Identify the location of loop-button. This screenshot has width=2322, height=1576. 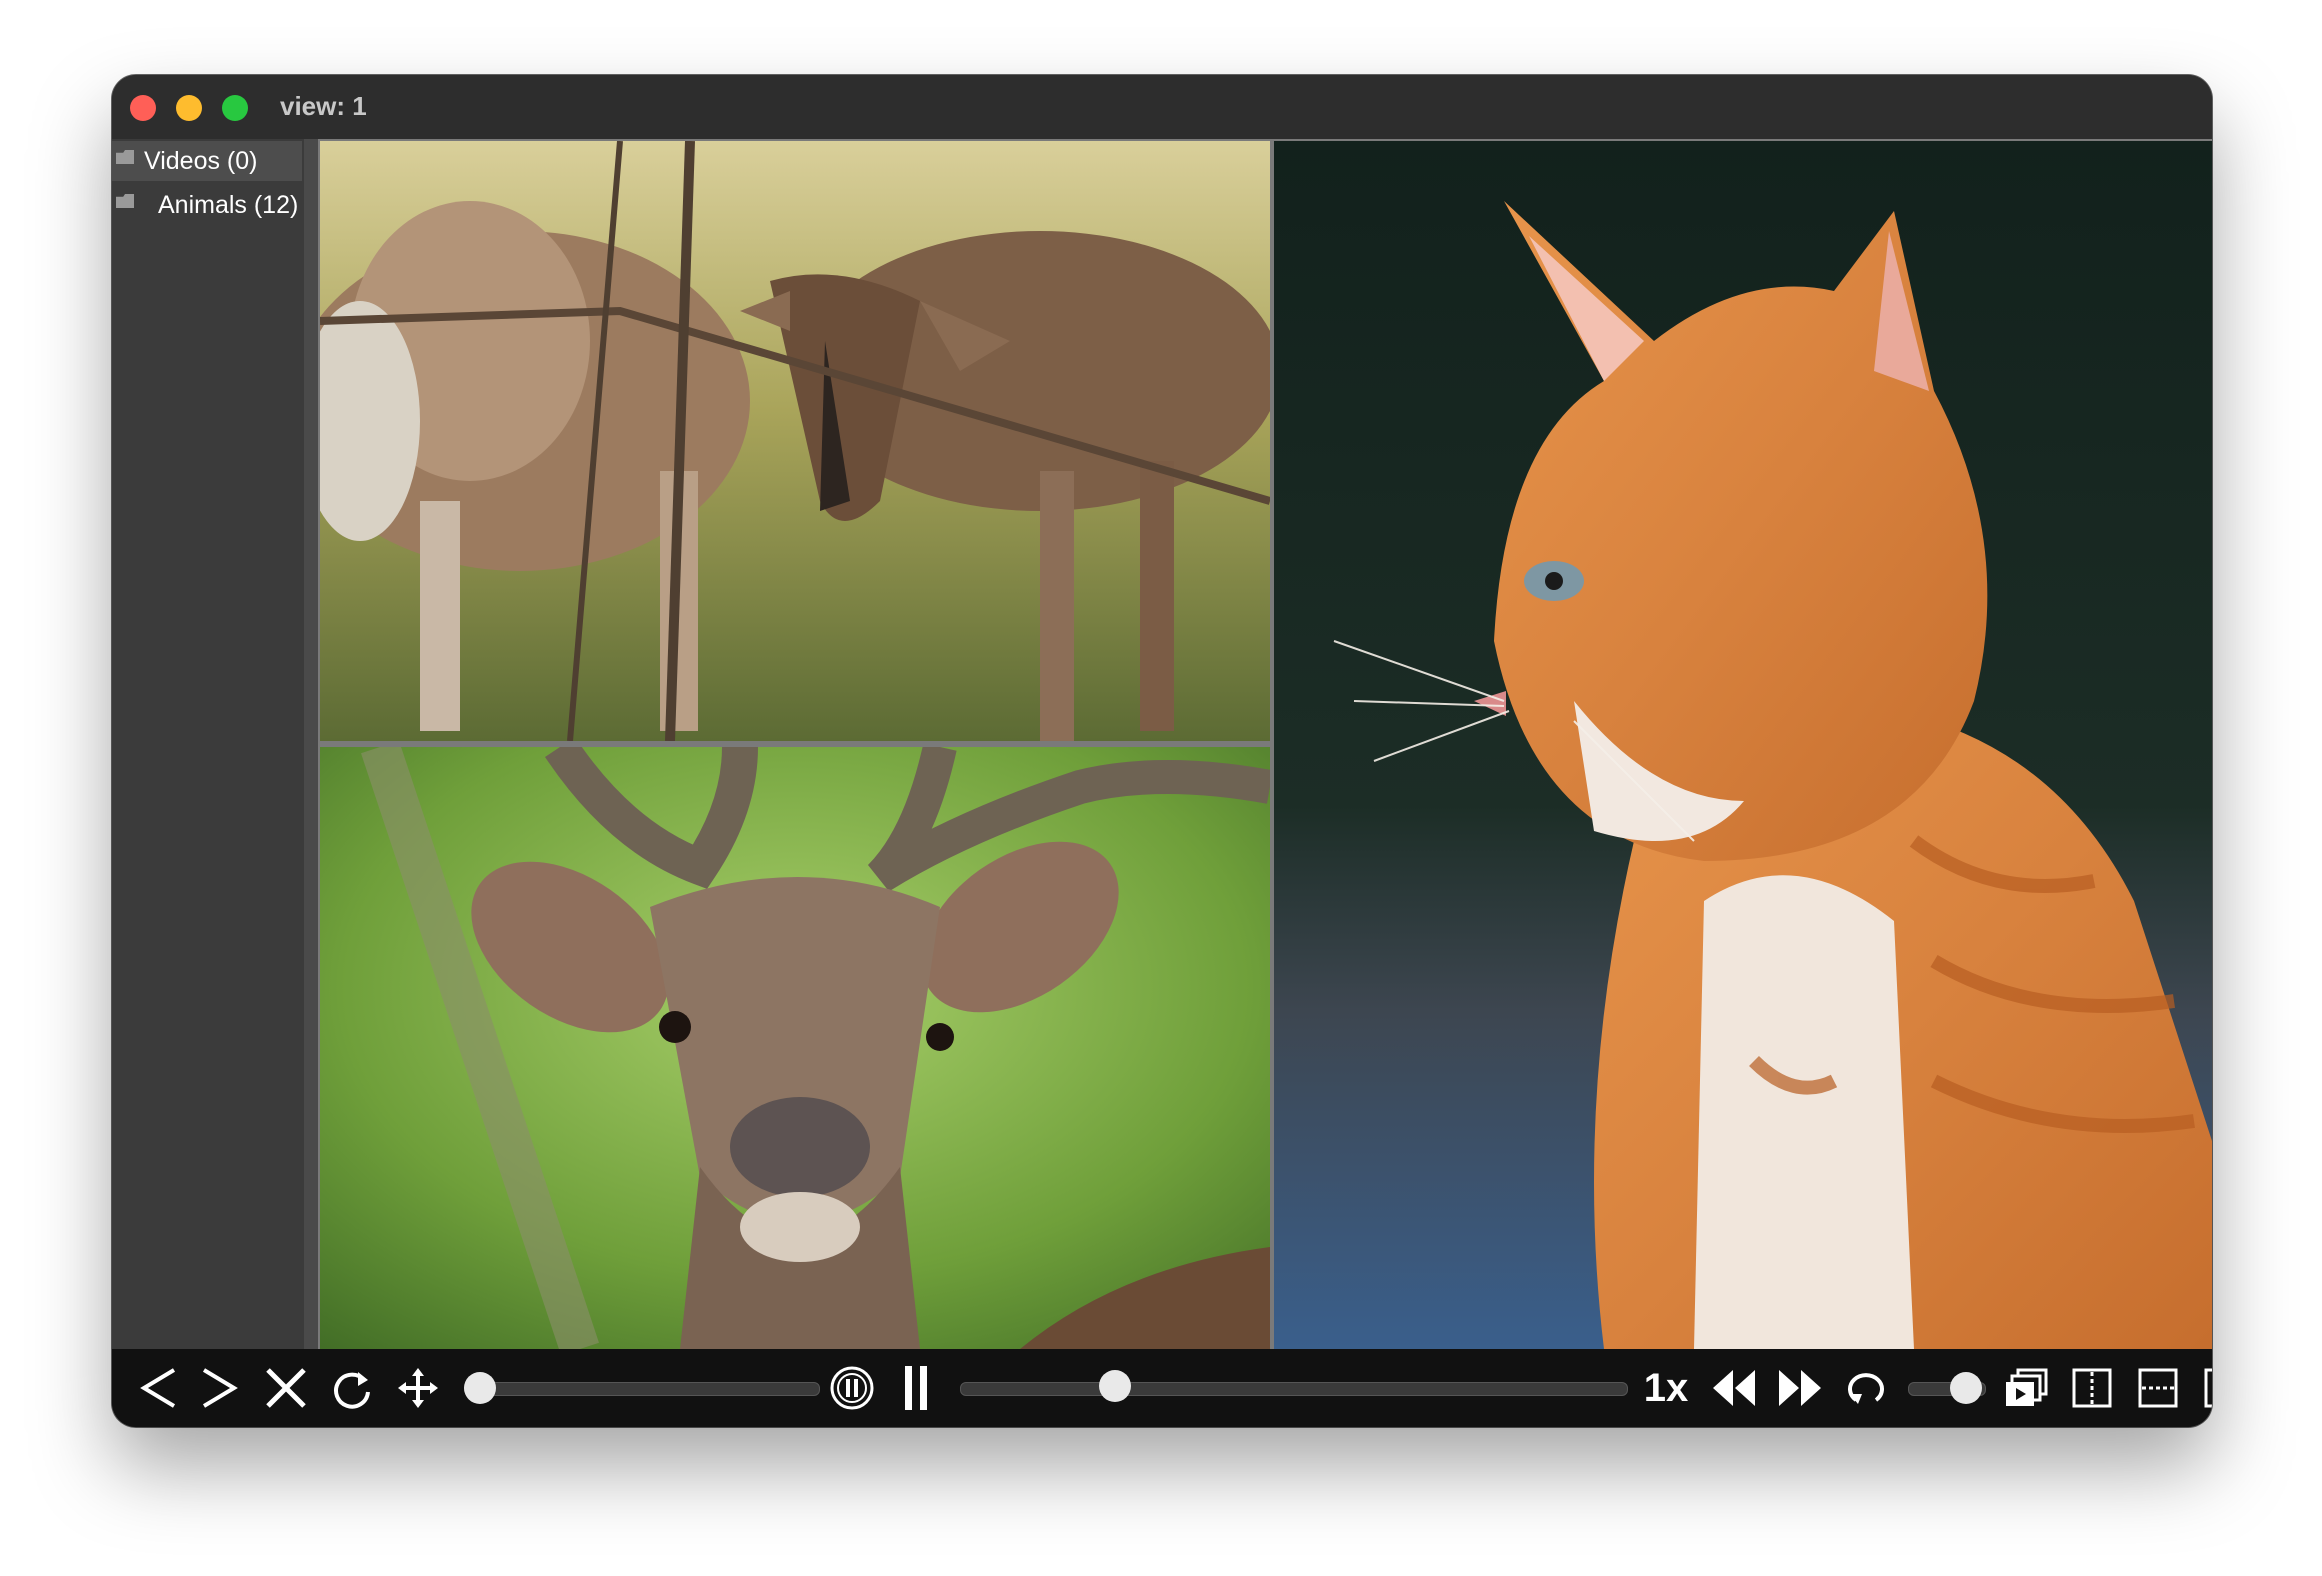
(1866, 1388).